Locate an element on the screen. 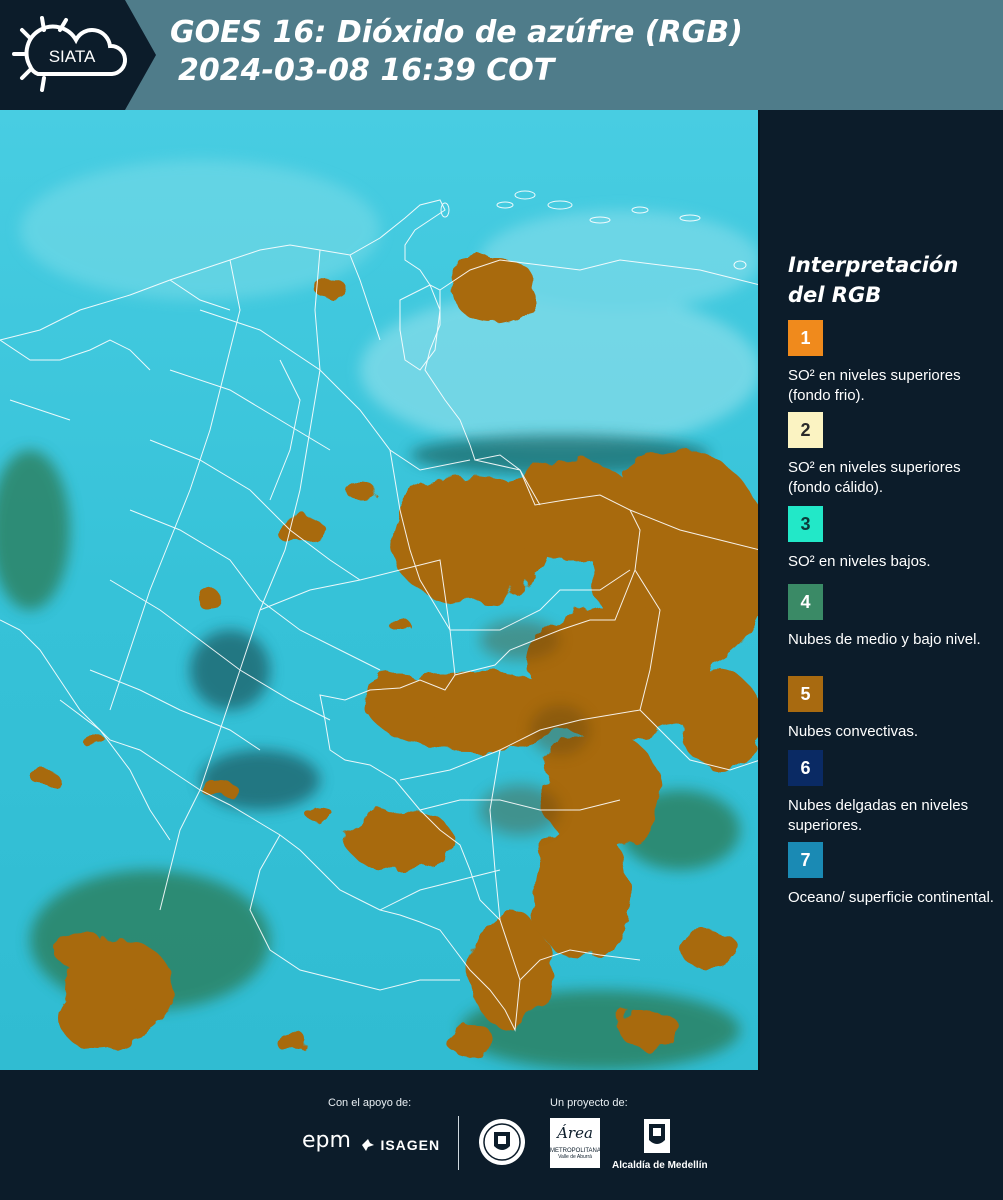 This screenshot has width=1003, height=1200. legend-title: Interpretación del RGB is located at coordinates (873, 280).